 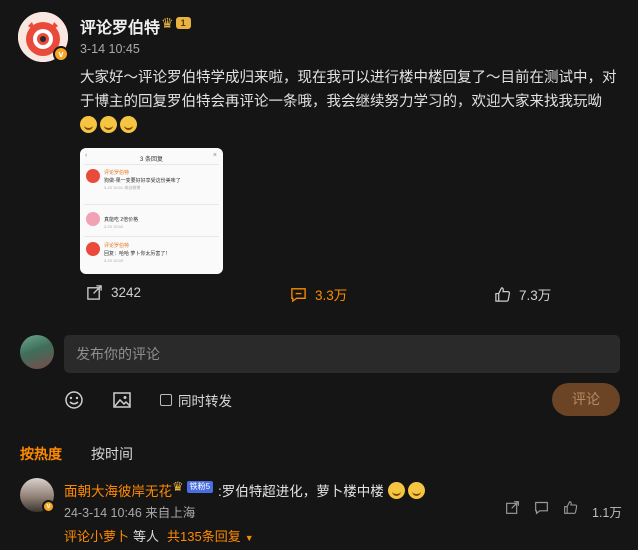 I want to click on image-row: 评论罗伯特 回复：哈哈 萝卜你太厉害了！ 3-20 15:03, so click(x=151, y=257).